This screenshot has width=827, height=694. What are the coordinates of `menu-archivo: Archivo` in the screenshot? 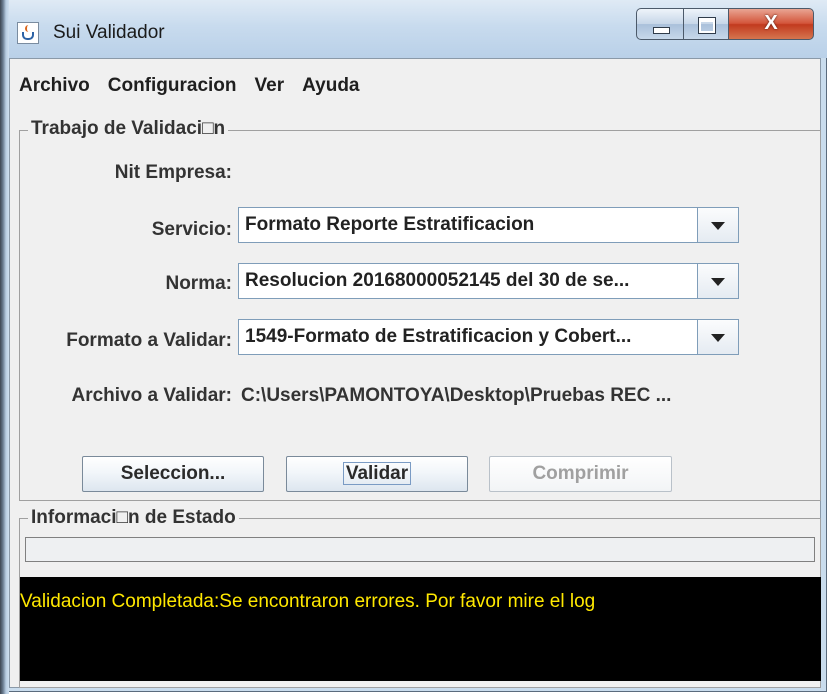 It's located at (54, 86).